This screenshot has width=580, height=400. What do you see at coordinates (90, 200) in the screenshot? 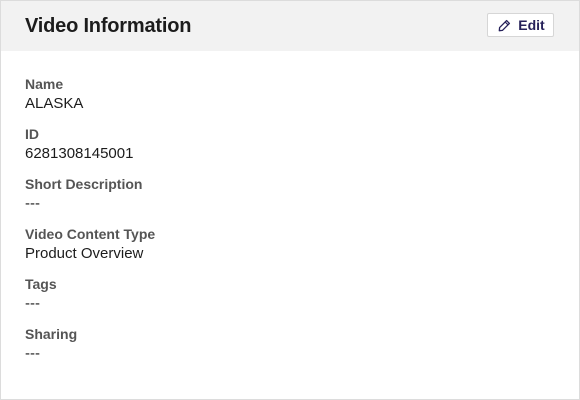
I see `field-short-description: Short Description ---` at bounding box center [90, 200].